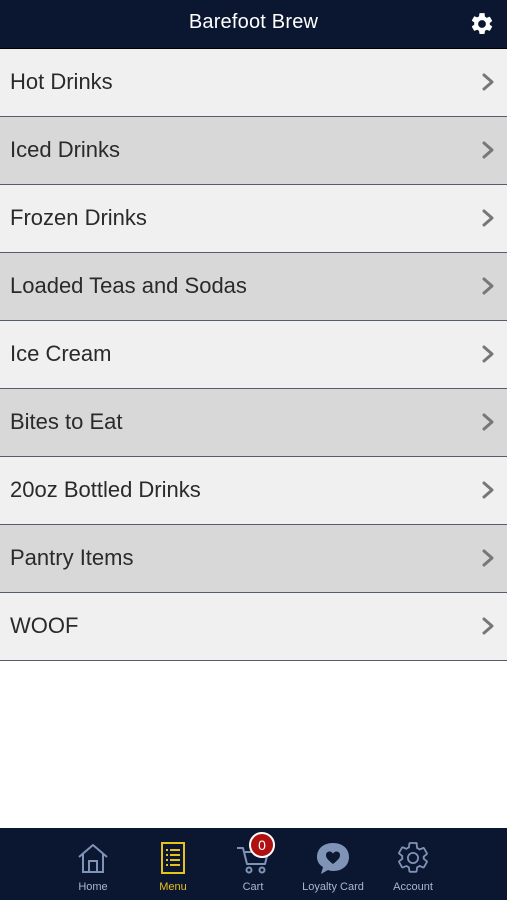  What do you see at coordinates (413, 887) in the screenshot?
I see `tab-label: Account` at bounding box center [413, 887].